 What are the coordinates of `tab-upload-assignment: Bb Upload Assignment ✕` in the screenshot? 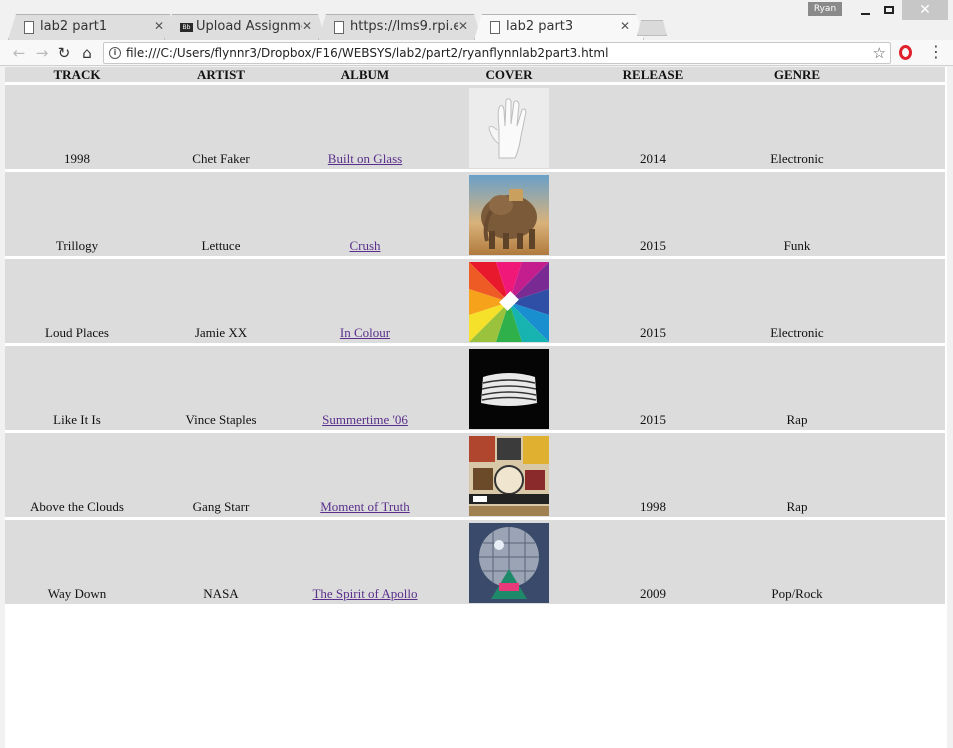 It's located at (245, 27).